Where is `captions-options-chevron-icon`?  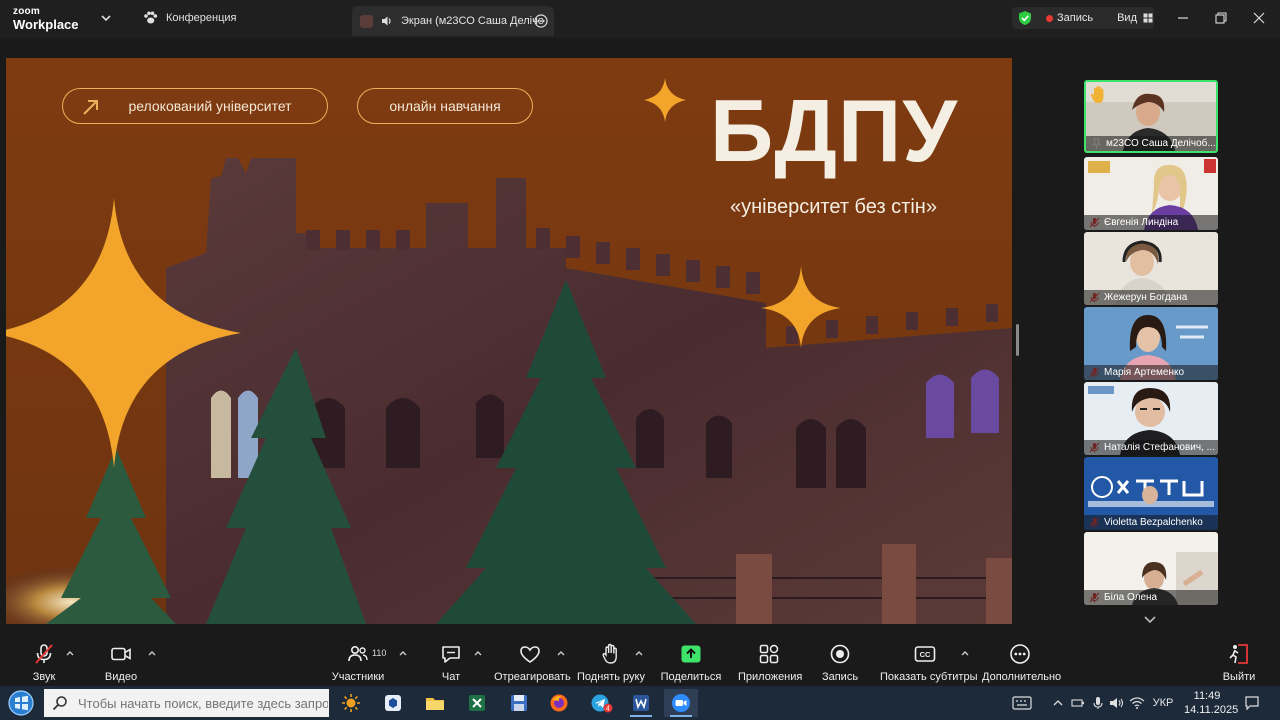
captions-options-chevron-icon is located at coordinates (965, 653).